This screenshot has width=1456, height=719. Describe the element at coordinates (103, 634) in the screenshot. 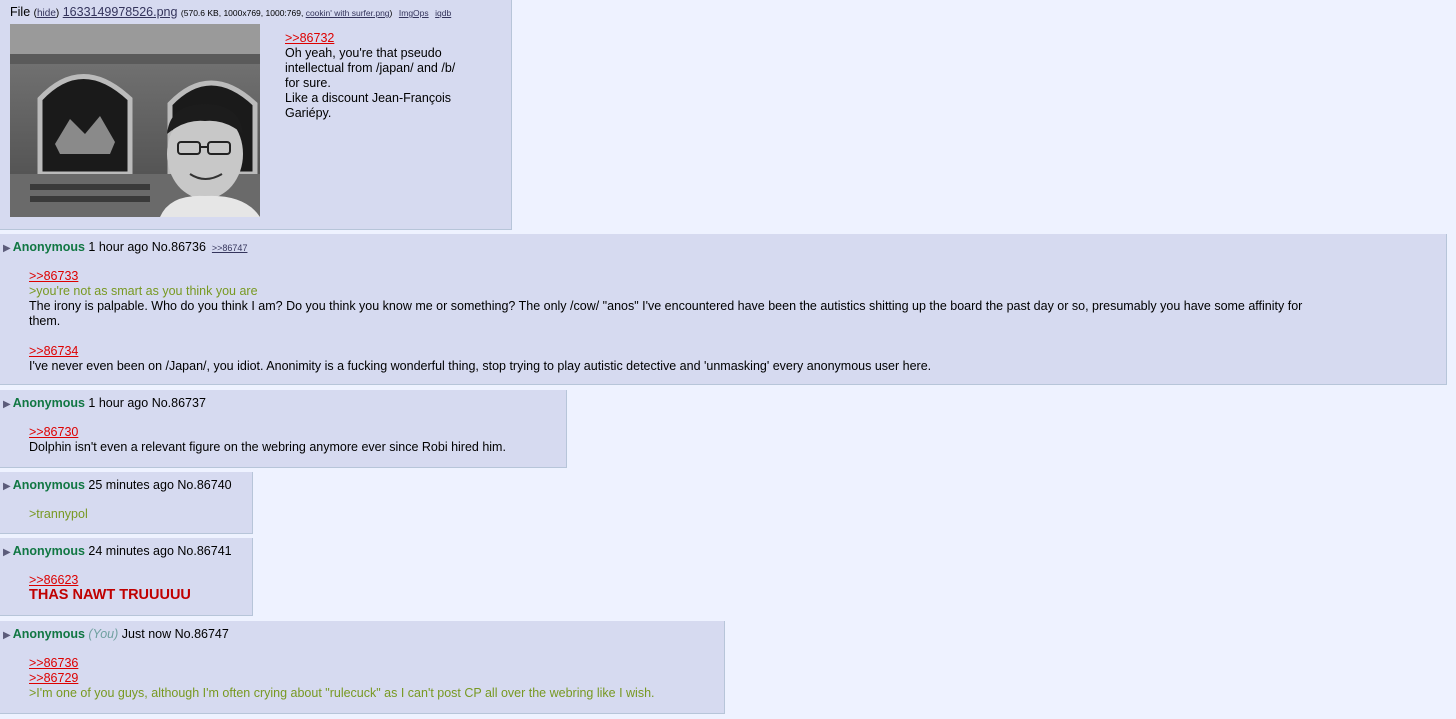

I see `you-marker: (You)` at that location.